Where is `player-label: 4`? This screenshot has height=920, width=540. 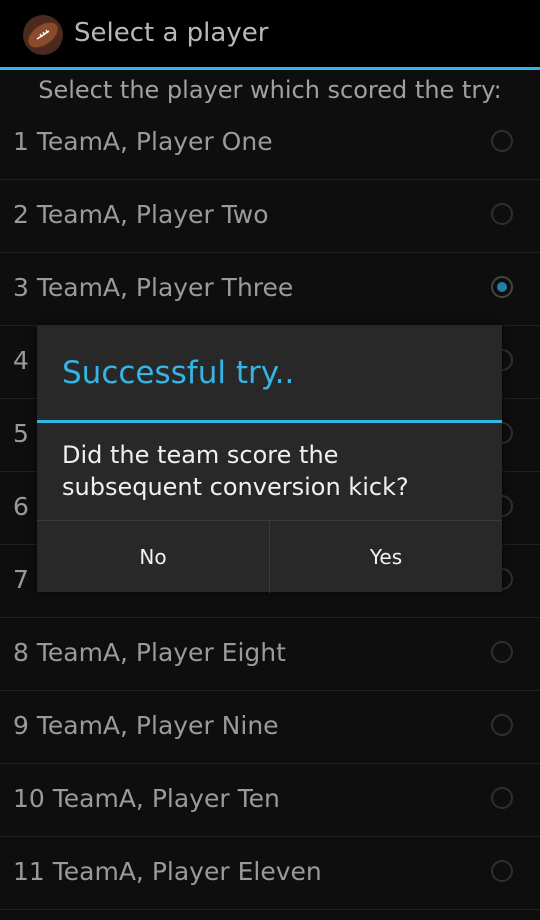 player-label: 4 is located at coordinates (21, 360).